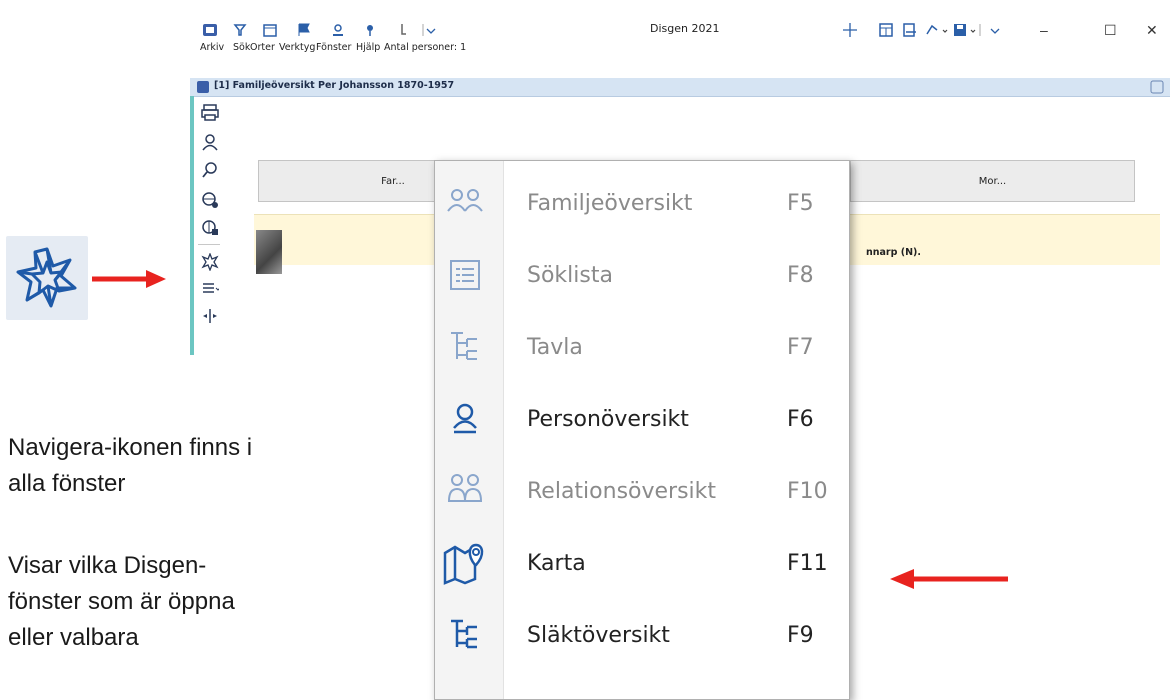 The image size is (1170, 700). I want to click on location-icon, so click(370, 30).